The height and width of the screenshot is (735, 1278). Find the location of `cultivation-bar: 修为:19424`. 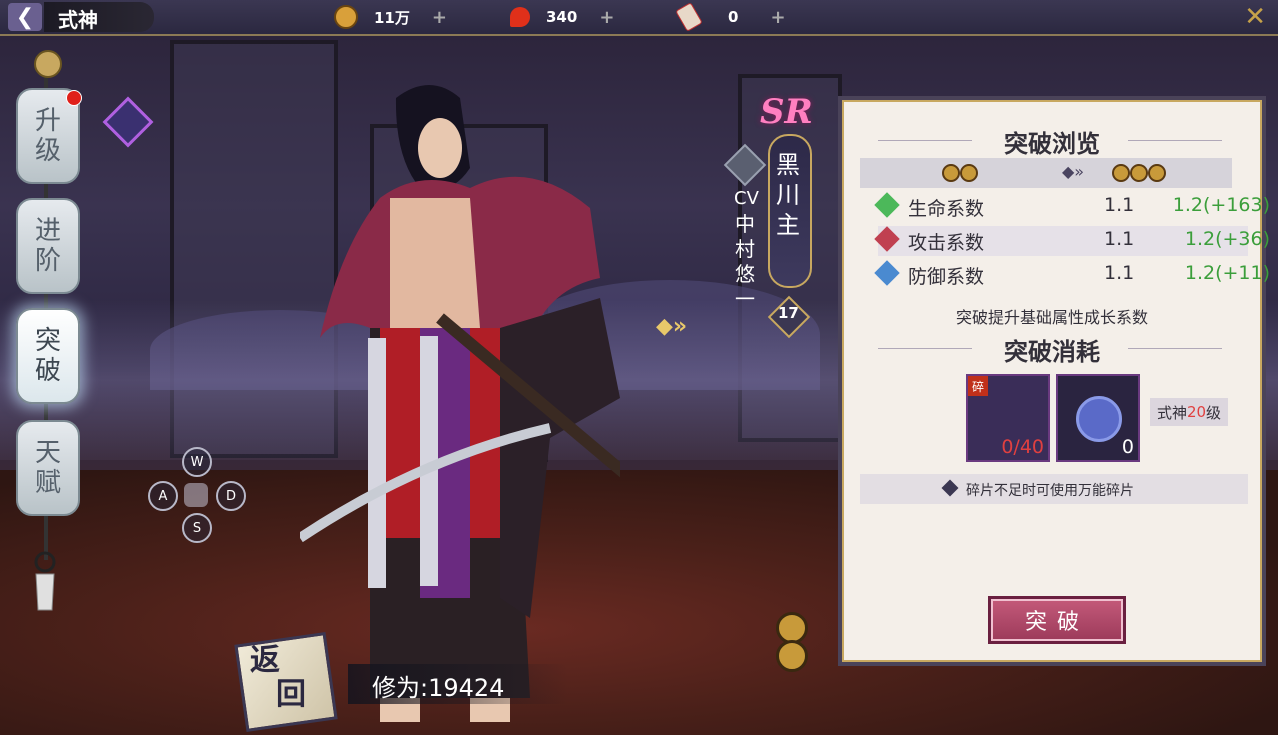

cultivation-bar: 修为:19424 is located at coordinates (458, 684).